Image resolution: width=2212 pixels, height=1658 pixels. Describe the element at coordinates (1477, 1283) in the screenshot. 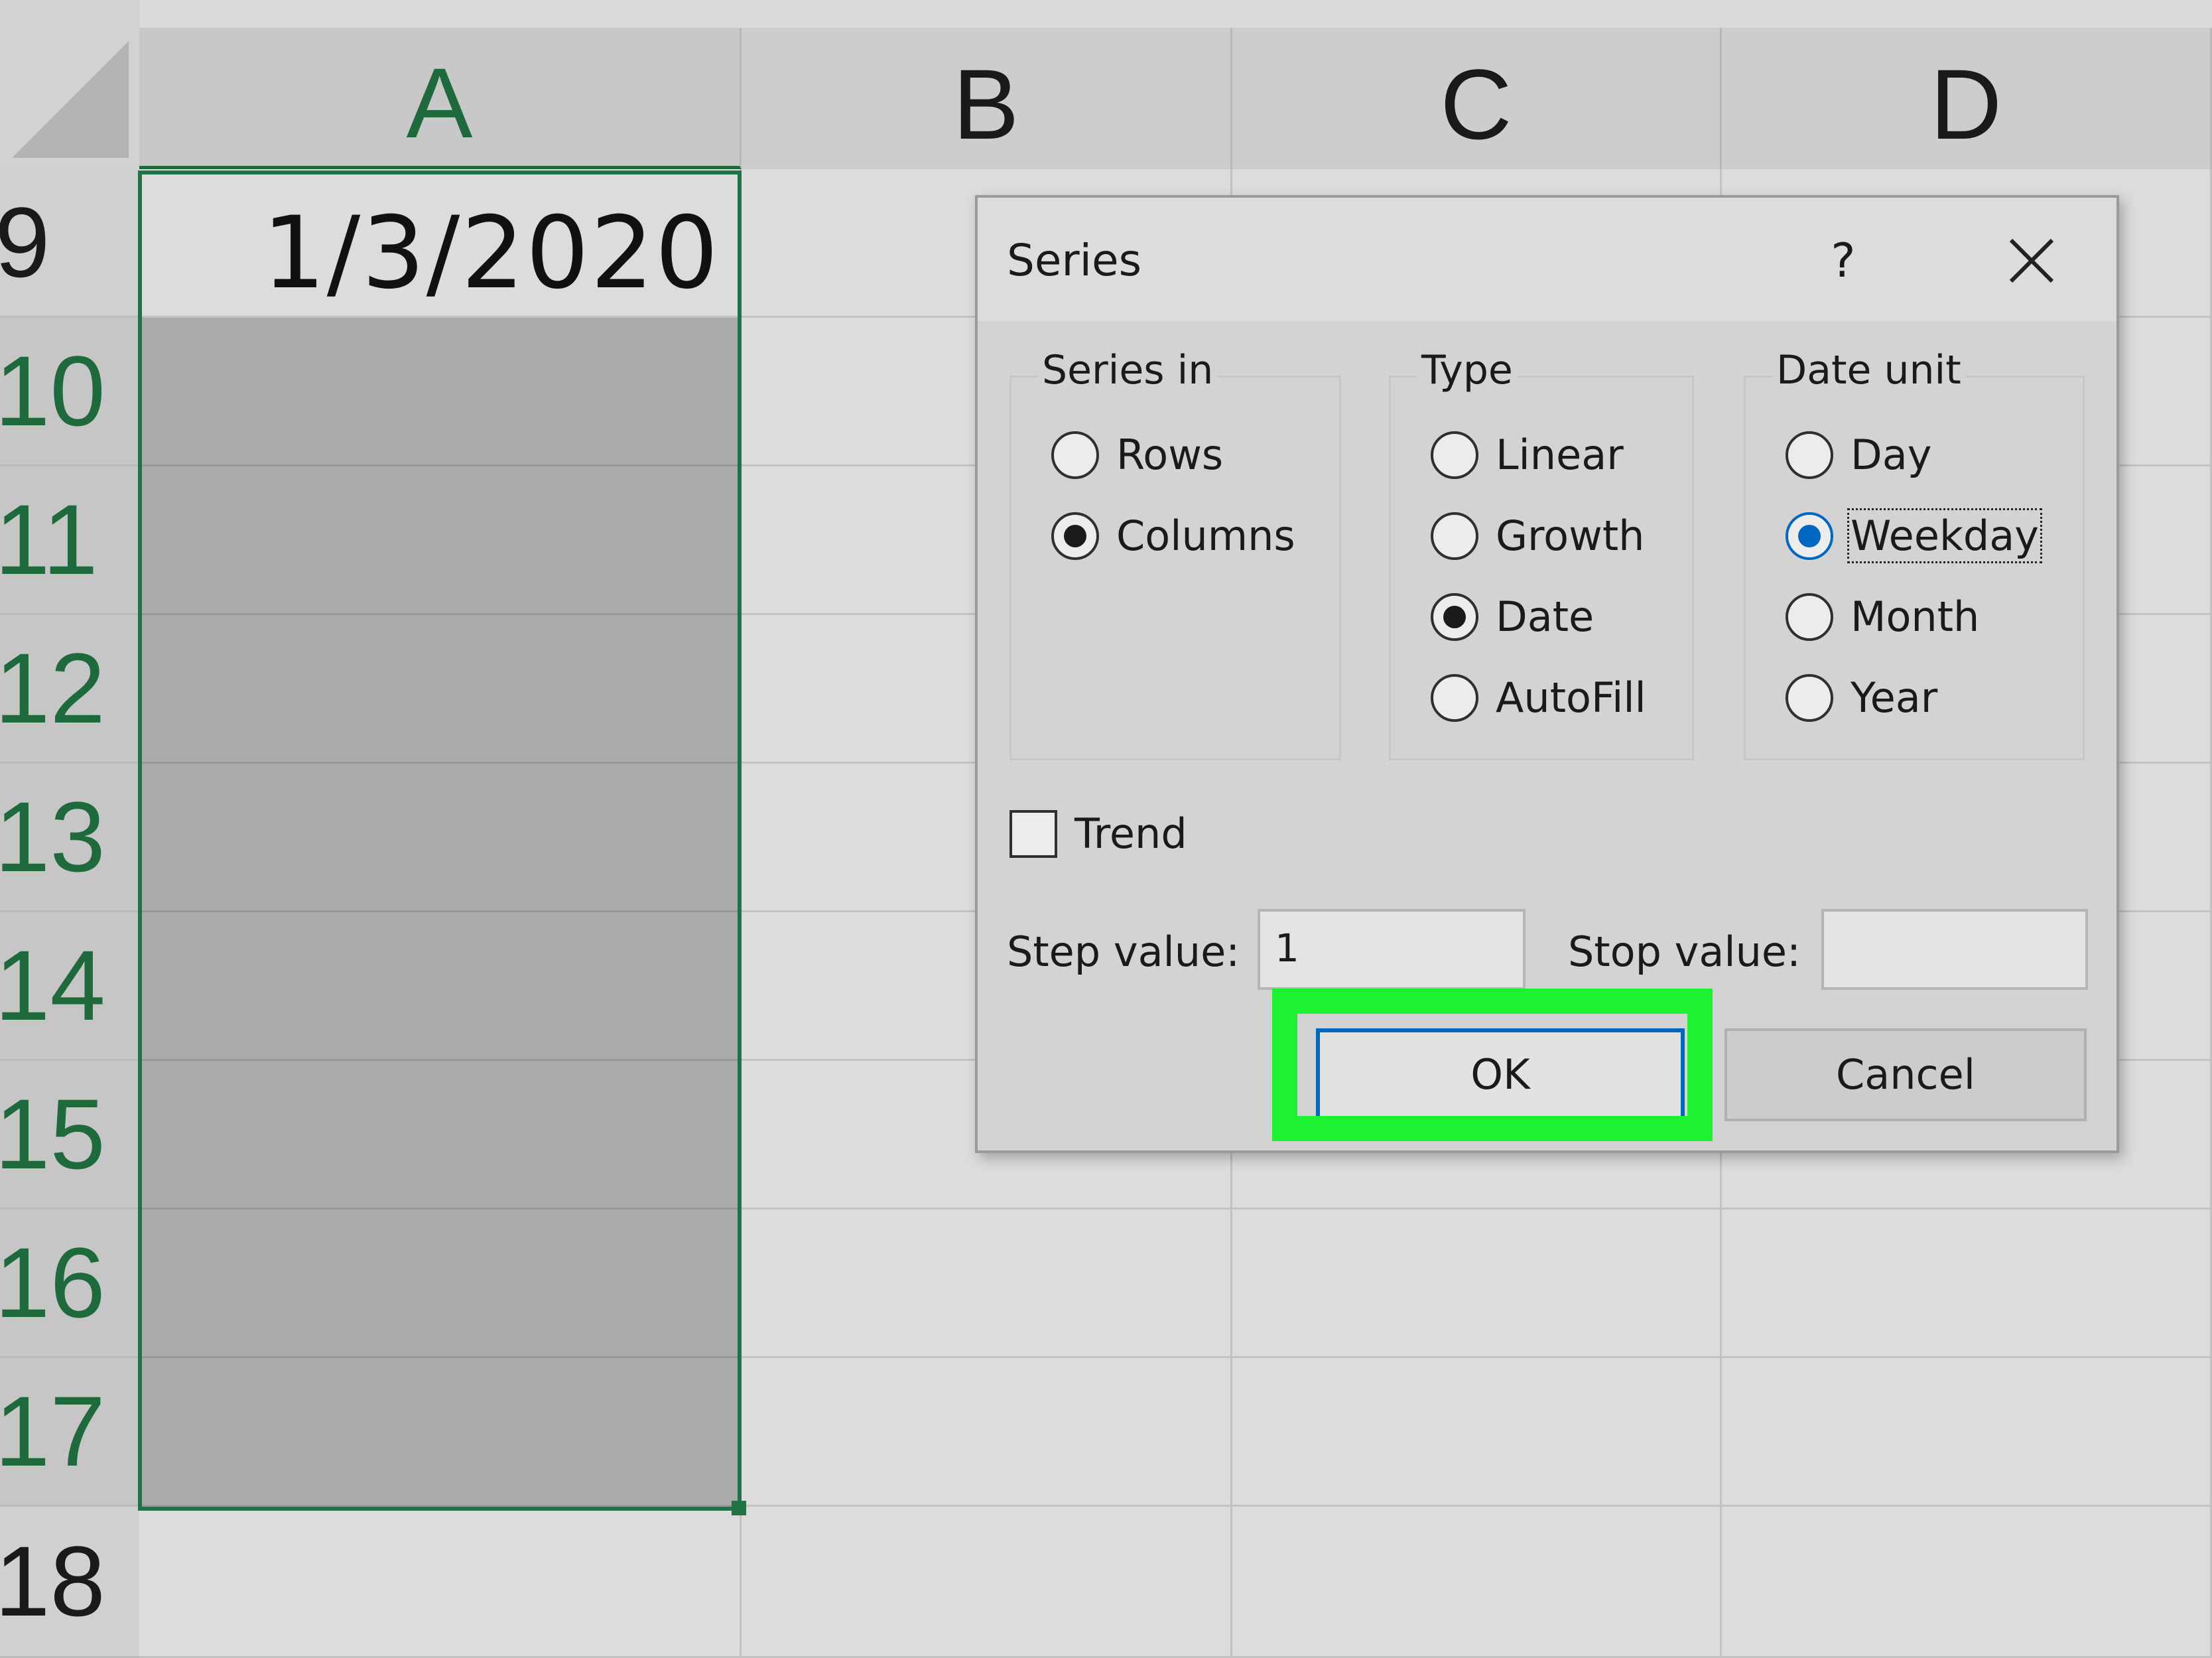

I see `cell-c16` at that location.